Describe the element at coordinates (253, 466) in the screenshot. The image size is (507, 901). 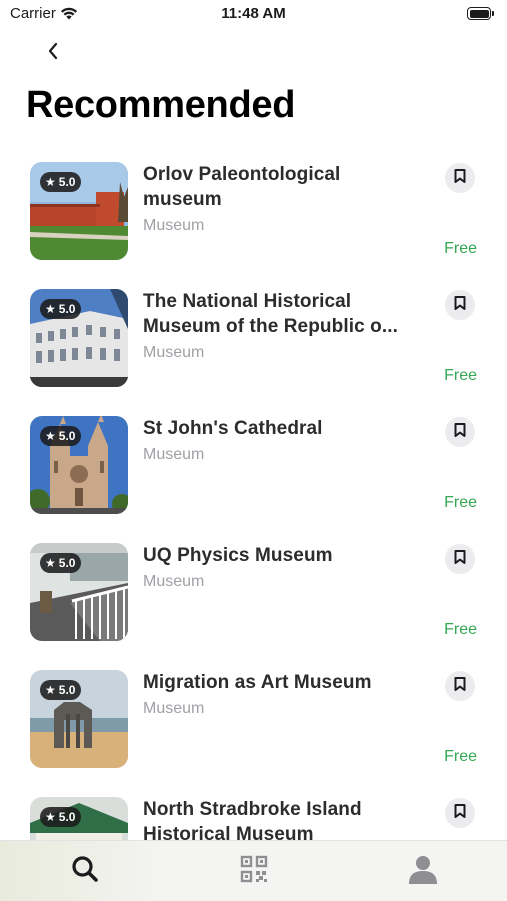
I see `place-card: ★ 5.0 St John's Cathedral Museum Free` at that location.